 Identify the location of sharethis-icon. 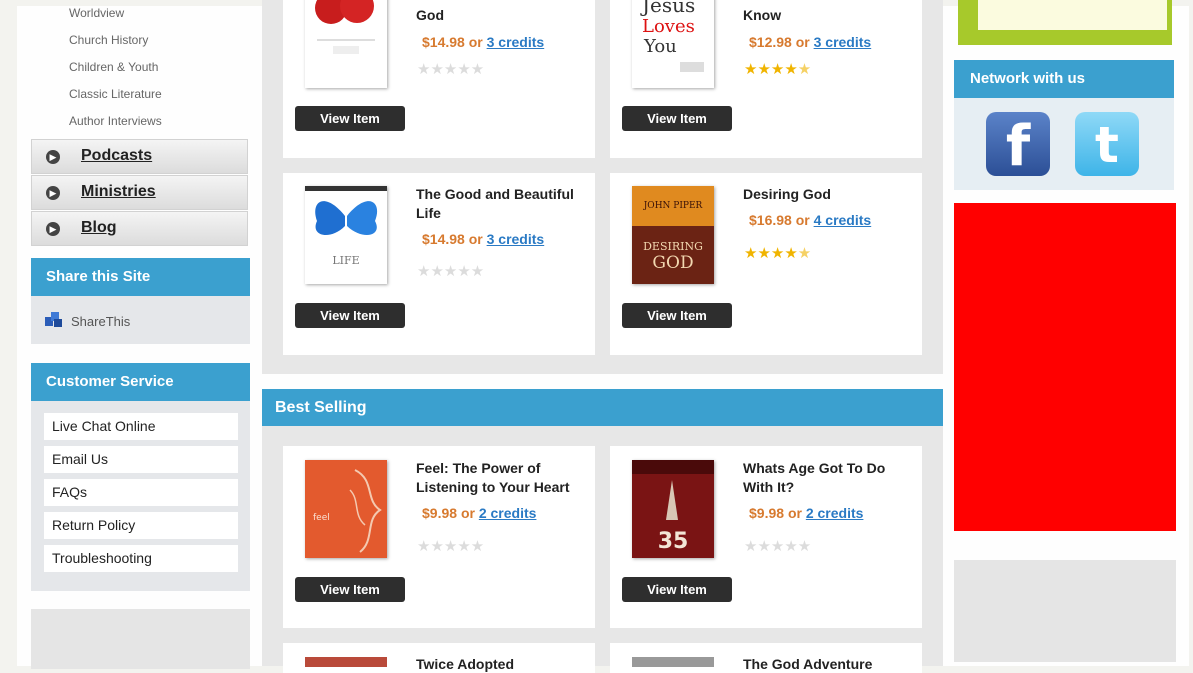
(53, 319).